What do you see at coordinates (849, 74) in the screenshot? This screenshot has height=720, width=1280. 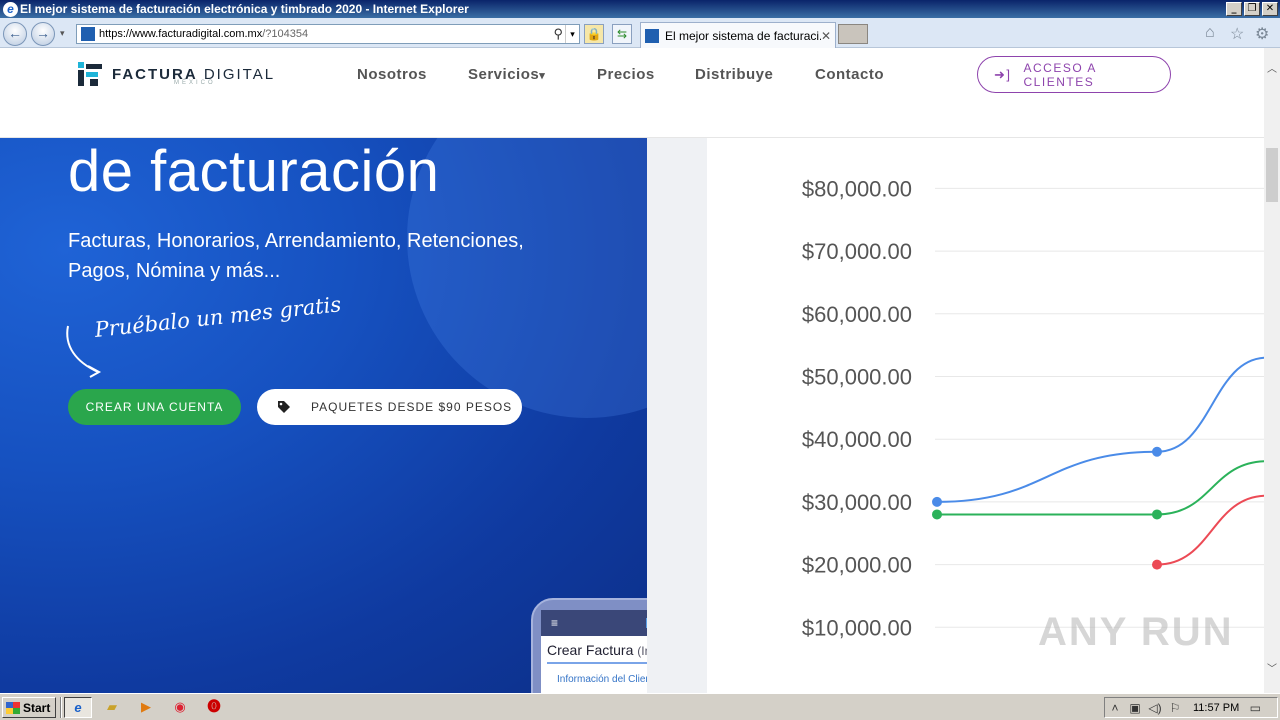 I see `menu-contacto: Contacto` at bounding box center [849, 74].